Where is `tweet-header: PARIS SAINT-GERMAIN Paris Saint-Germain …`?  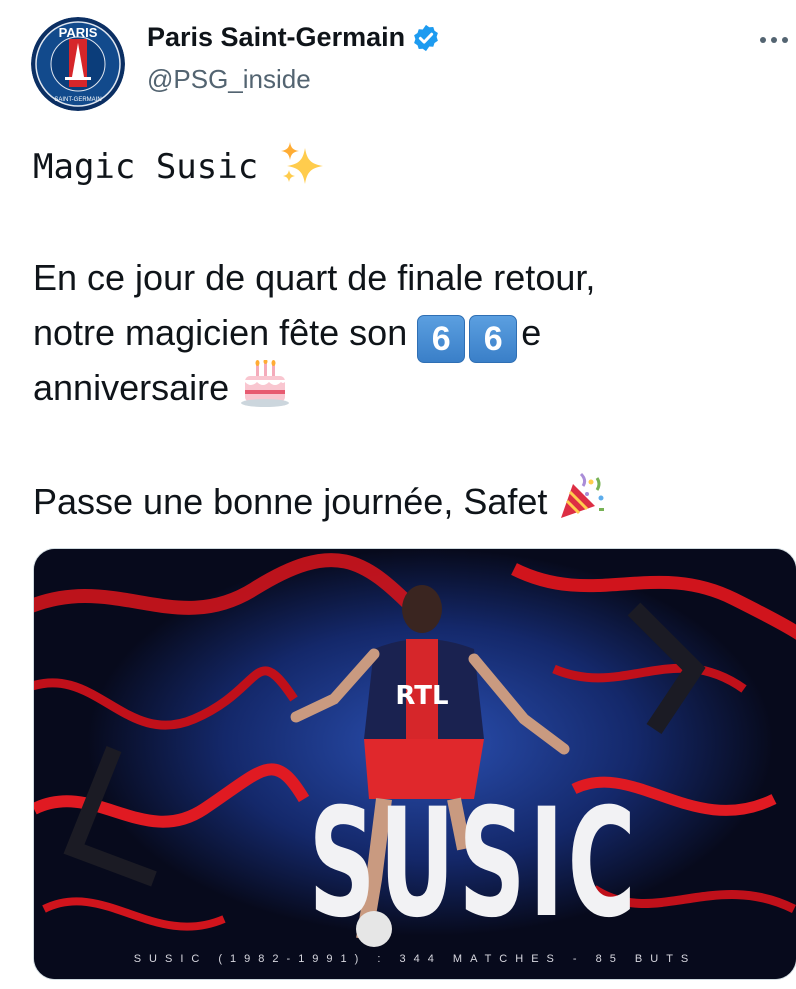
tweet-header: PARIS SAINT-GERMAIN Paris Saint-Germain … is located at coordinates (398, 60).